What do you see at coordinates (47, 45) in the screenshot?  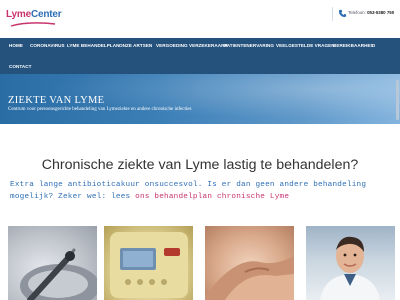 I see `nav-item-coronavirus: CORONAVIRUS` at bounding box center [47, 45].